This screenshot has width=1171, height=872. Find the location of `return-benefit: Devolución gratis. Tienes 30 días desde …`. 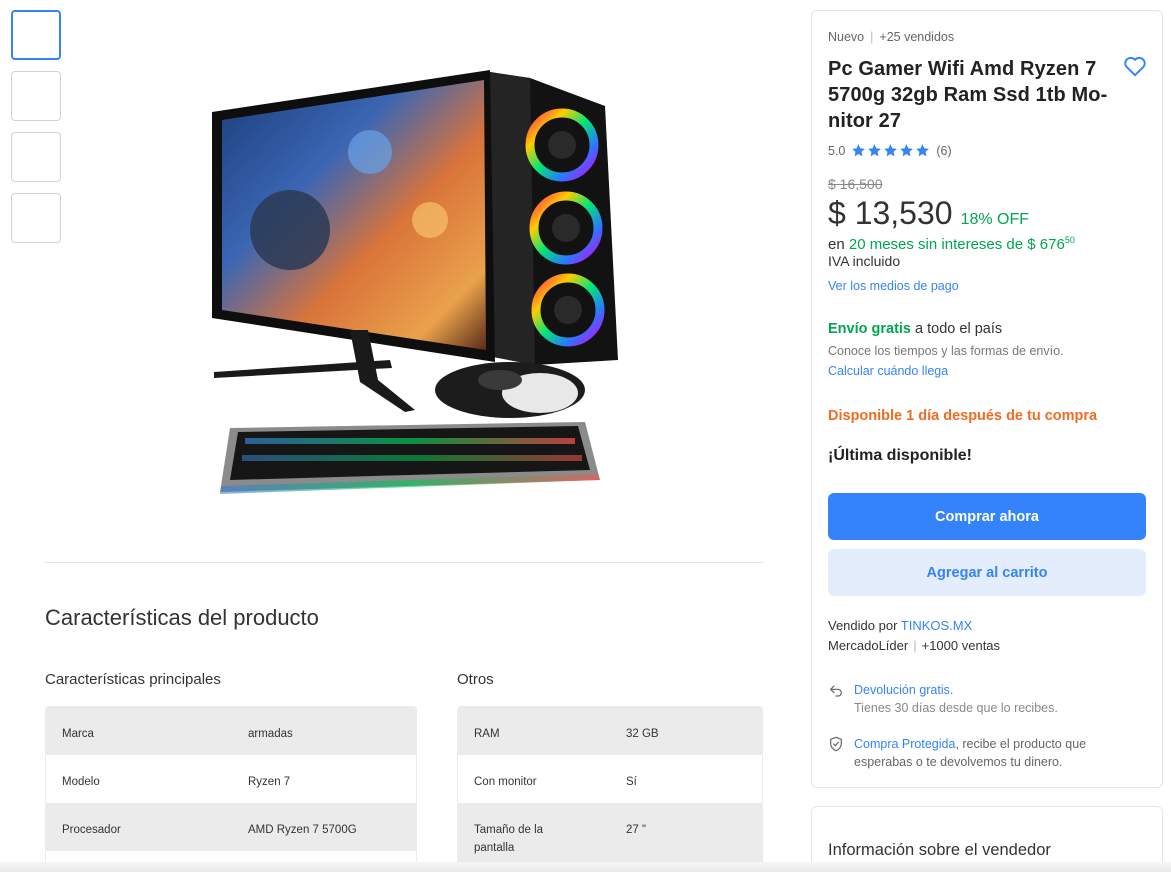

return-benefit: Devolución gratis. Tienes 30 días desde … is located at coordinates (981, 699).